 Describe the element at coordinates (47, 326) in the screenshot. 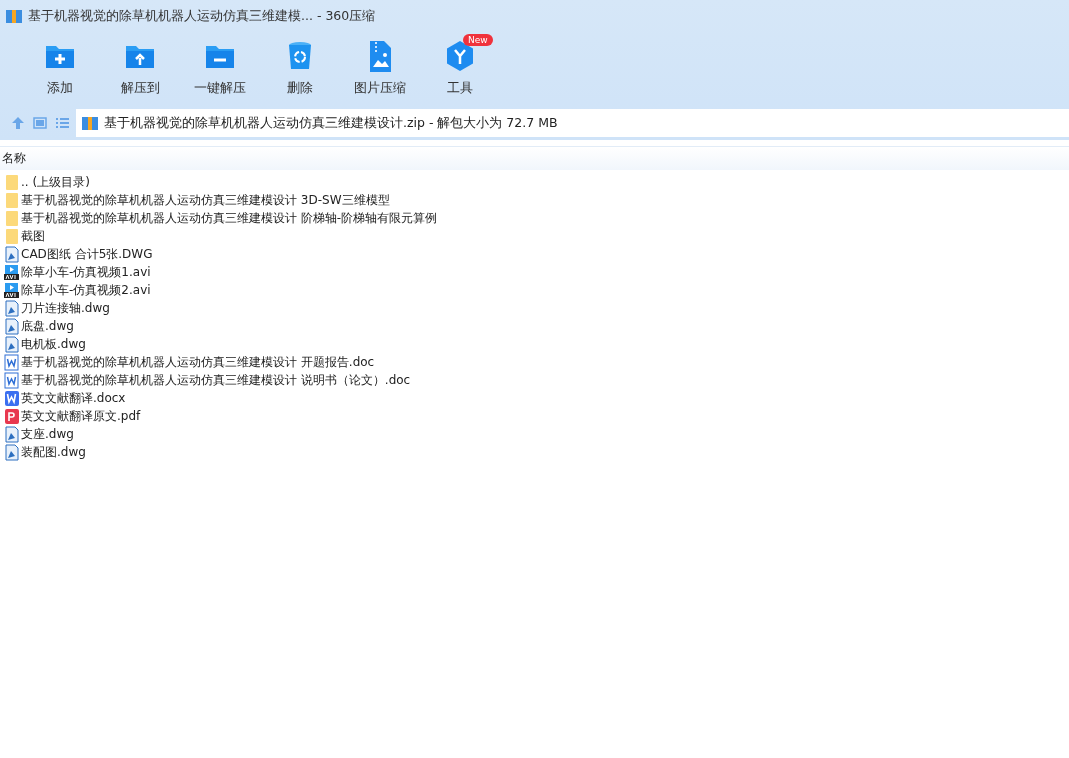

I see `file-name: 底盘.dwg` at that location.